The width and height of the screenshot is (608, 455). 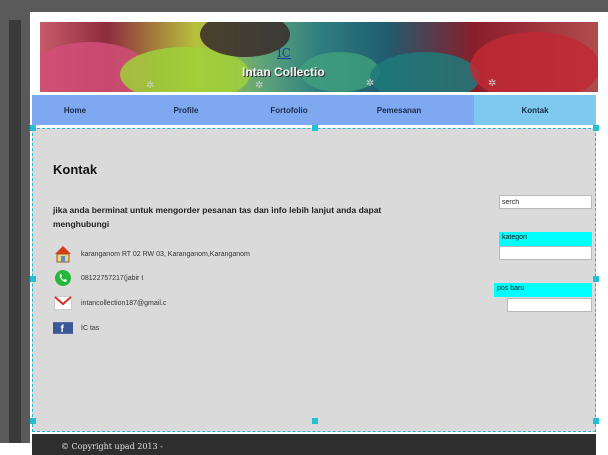 I want to click on banner-fabric, so click(x=425, y=72).